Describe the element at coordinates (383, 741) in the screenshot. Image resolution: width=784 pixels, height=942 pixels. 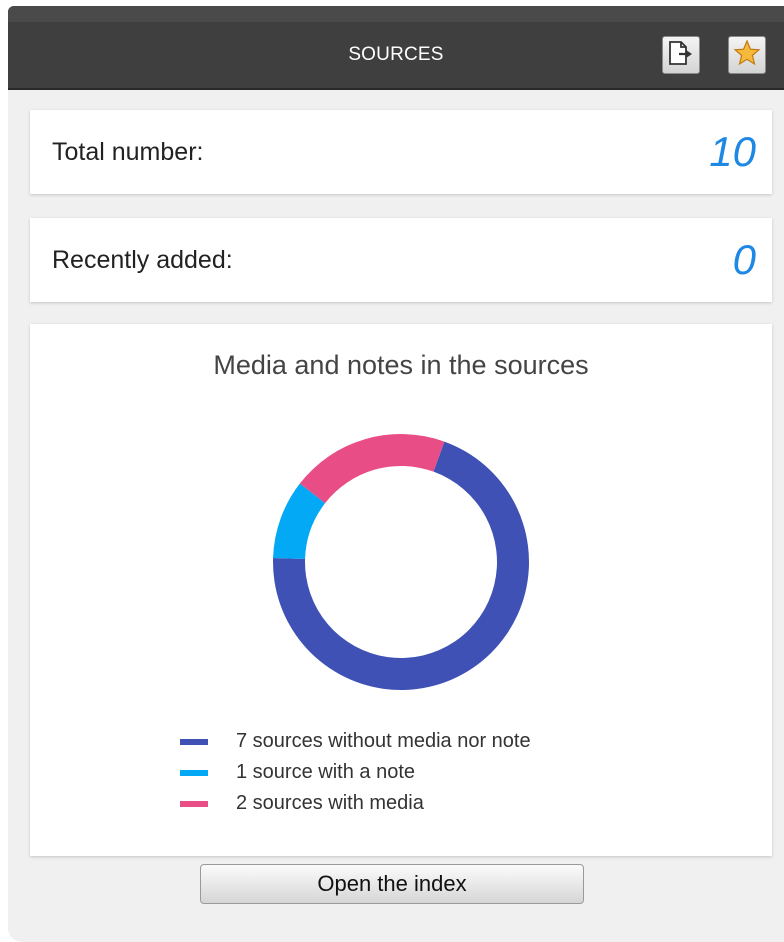
I see `legend-label: 7 sources without media nor note` at that location.